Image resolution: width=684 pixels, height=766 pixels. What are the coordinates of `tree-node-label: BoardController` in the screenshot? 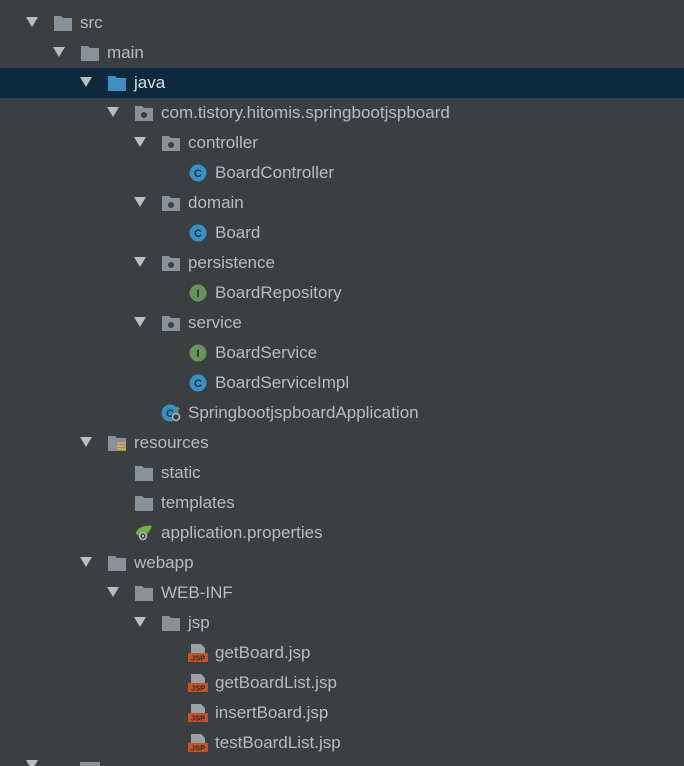 It's located at (275, 172).